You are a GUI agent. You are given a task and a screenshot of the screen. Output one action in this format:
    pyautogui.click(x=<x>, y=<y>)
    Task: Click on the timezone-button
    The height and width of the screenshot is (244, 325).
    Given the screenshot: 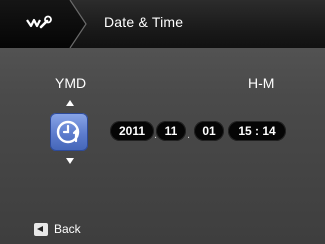 What is the action you would take?
    pyautogui.click(x=69, y=132)
    